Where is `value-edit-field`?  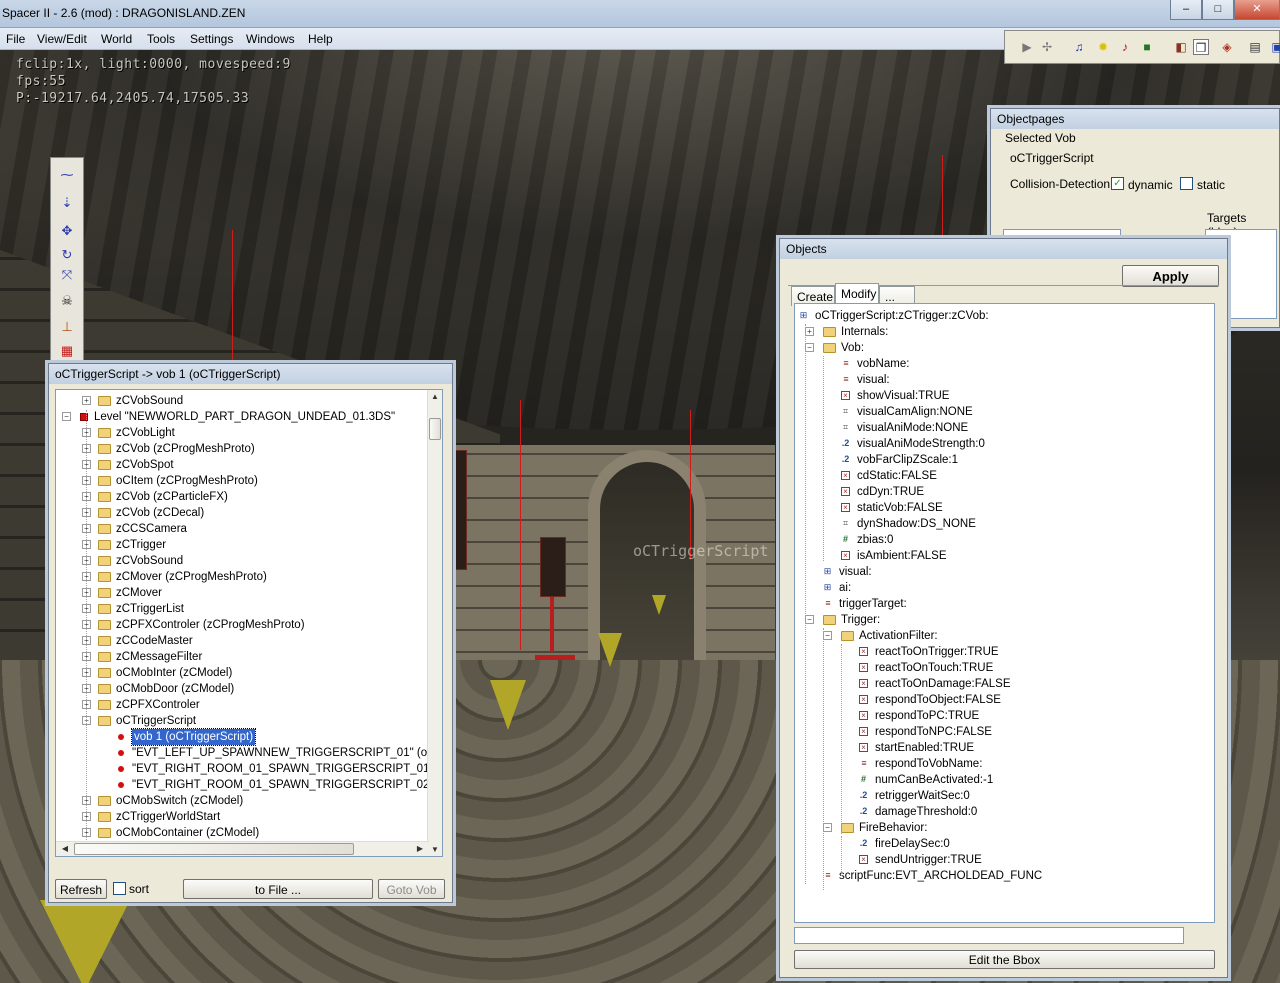
value-edit-field is located at coordinates (989, 935).